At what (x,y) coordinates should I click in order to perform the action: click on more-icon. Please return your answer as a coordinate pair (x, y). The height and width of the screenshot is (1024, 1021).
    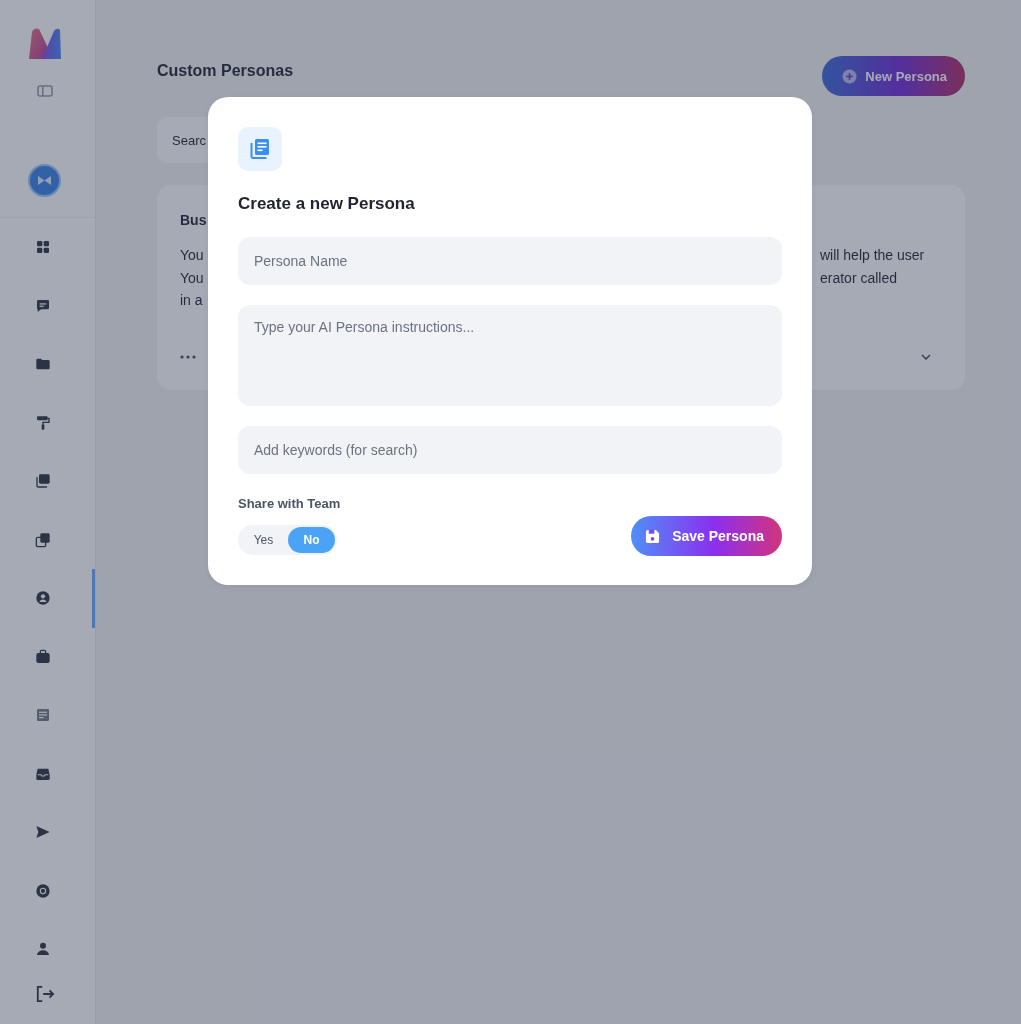
    Looking at the image, I should click on (188, 356).